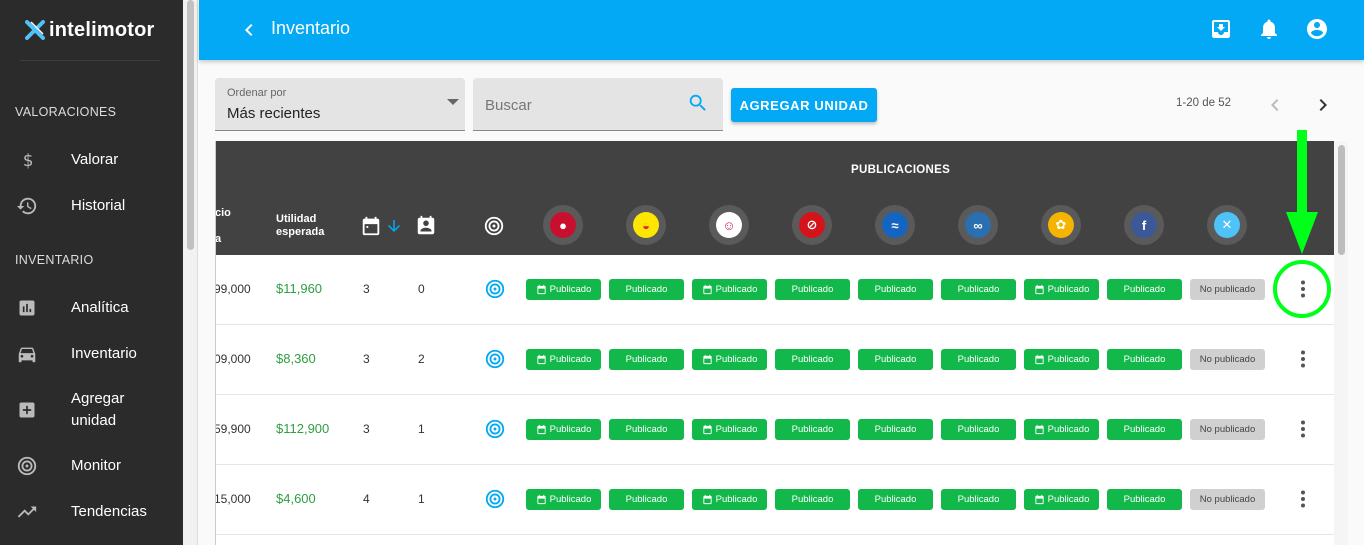 This screenshot has width=1364, height=545. Describe the element at coordinates (257, 93) in the screenshot. I see `sort-label: Ordenar por` at that location.